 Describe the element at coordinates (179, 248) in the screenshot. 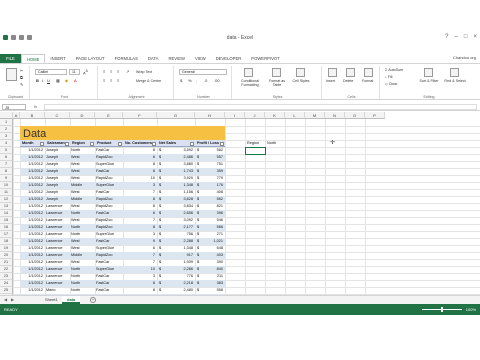

I see `net-sales-cell: 1,348` at that location.